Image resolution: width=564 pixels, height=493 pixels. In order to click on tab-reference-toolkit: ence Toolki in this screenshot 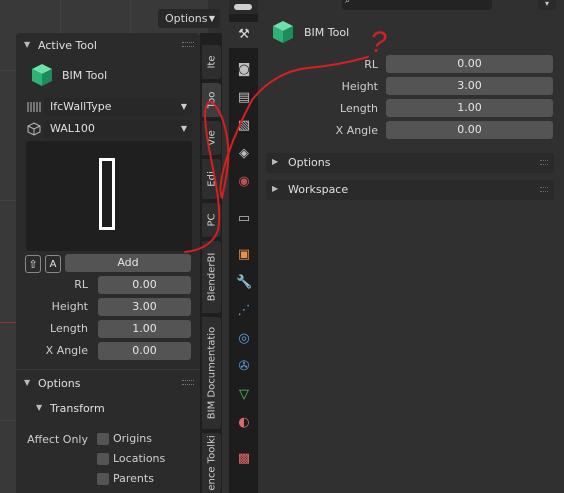, I will do `click(211, 463)`.